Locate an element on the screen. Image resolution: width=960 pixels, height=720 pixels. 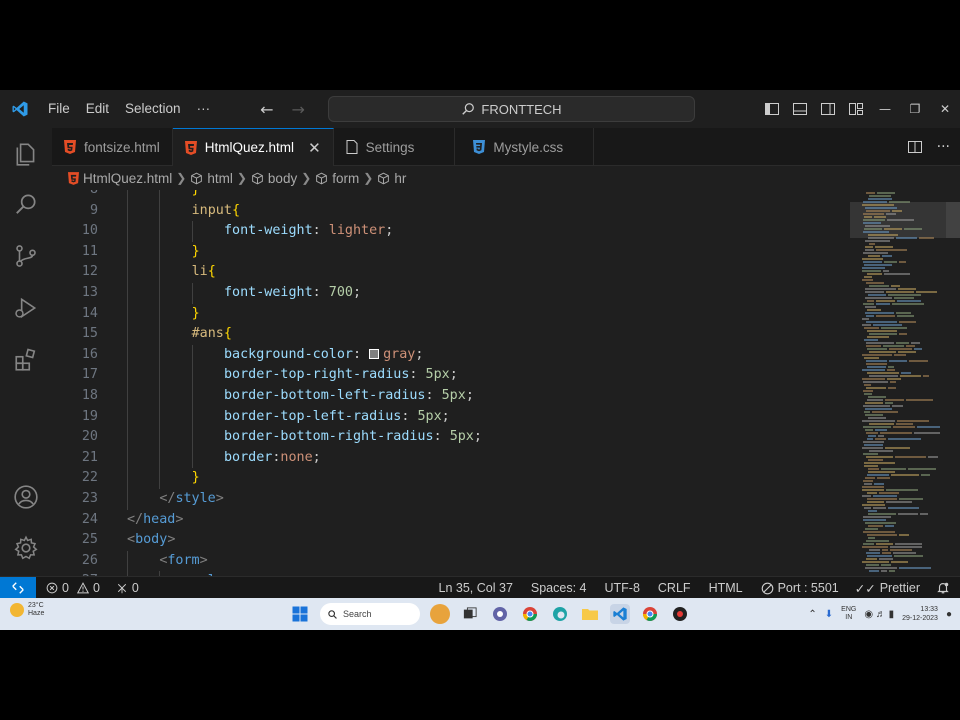
tray-app-icon: ⬇ is located at coordinates (829, 614).